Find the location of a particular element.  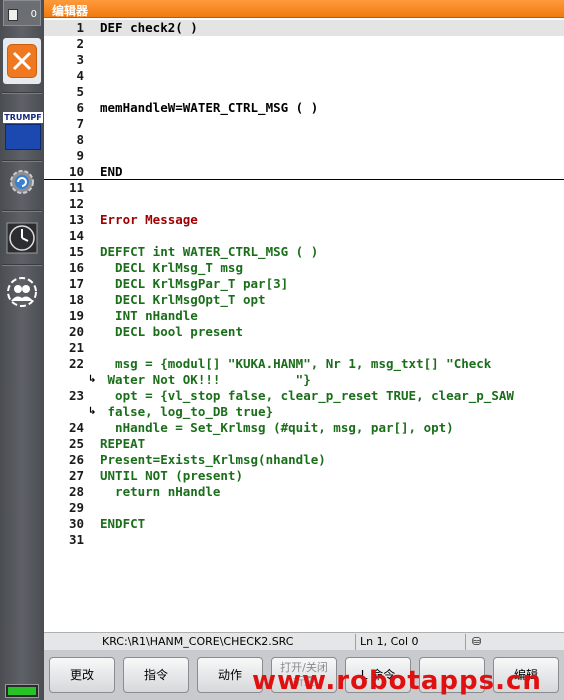

code-line: 6 memHandleW=WATER_CTRL_MSG ( ) is located at coordinates (304, 108).